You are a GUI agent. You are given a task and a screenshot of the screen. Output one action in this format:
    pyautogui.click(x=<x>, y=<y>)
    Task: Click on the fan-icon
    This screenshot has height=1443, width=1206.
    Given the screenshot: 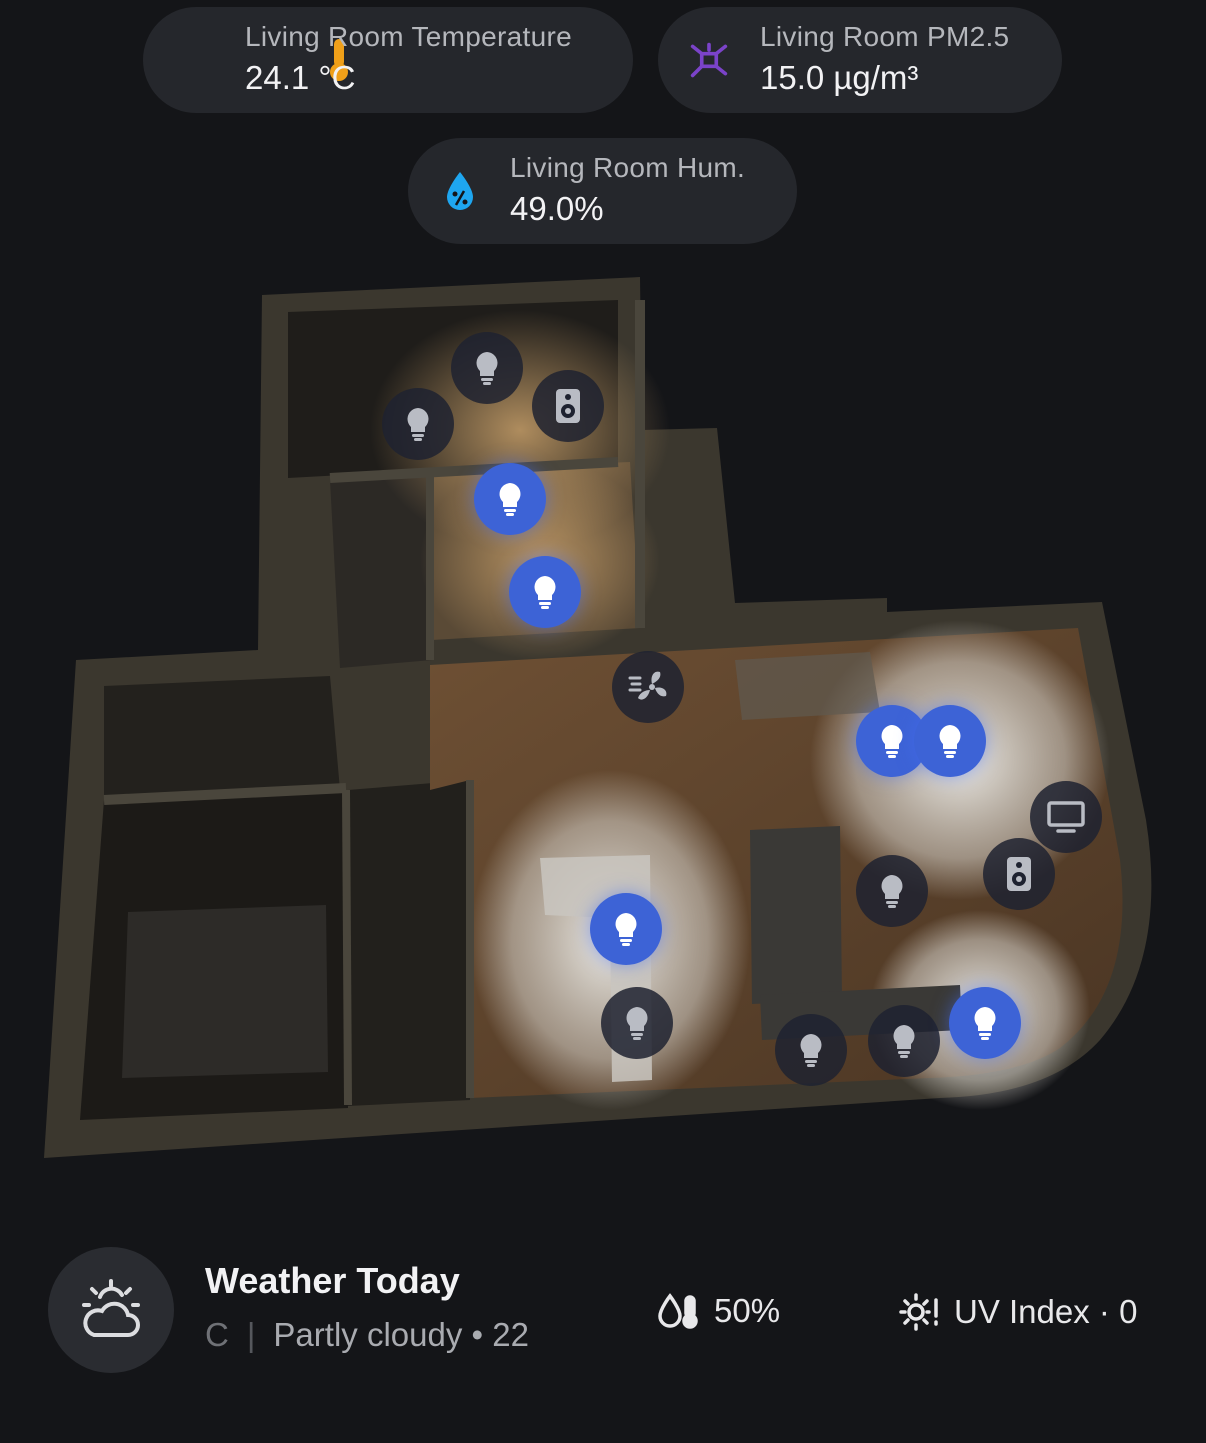 What is the action you would take?
    pyautogui.click(x=648, y=687)
    